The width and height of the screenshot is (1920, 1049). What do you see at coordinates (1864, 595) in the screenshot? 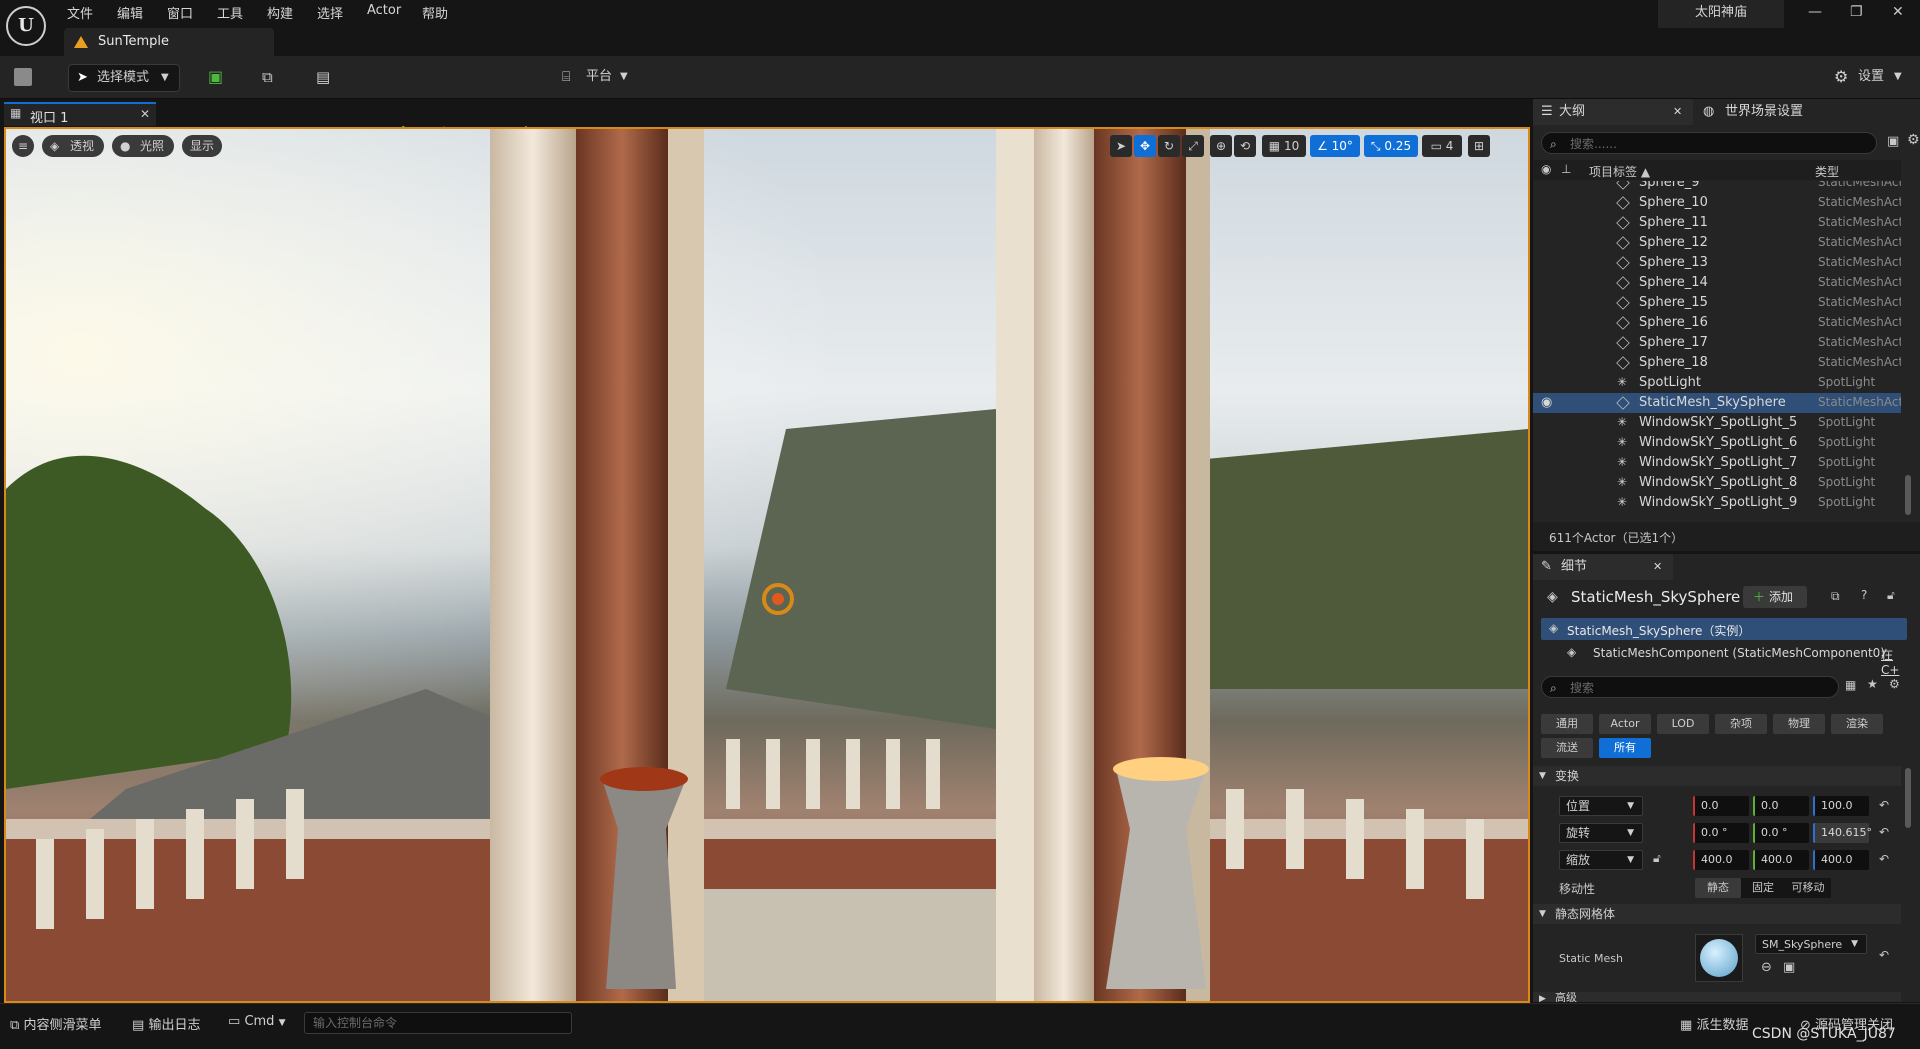
I see `help-icon: ?` at bounding box center [1864, 595].